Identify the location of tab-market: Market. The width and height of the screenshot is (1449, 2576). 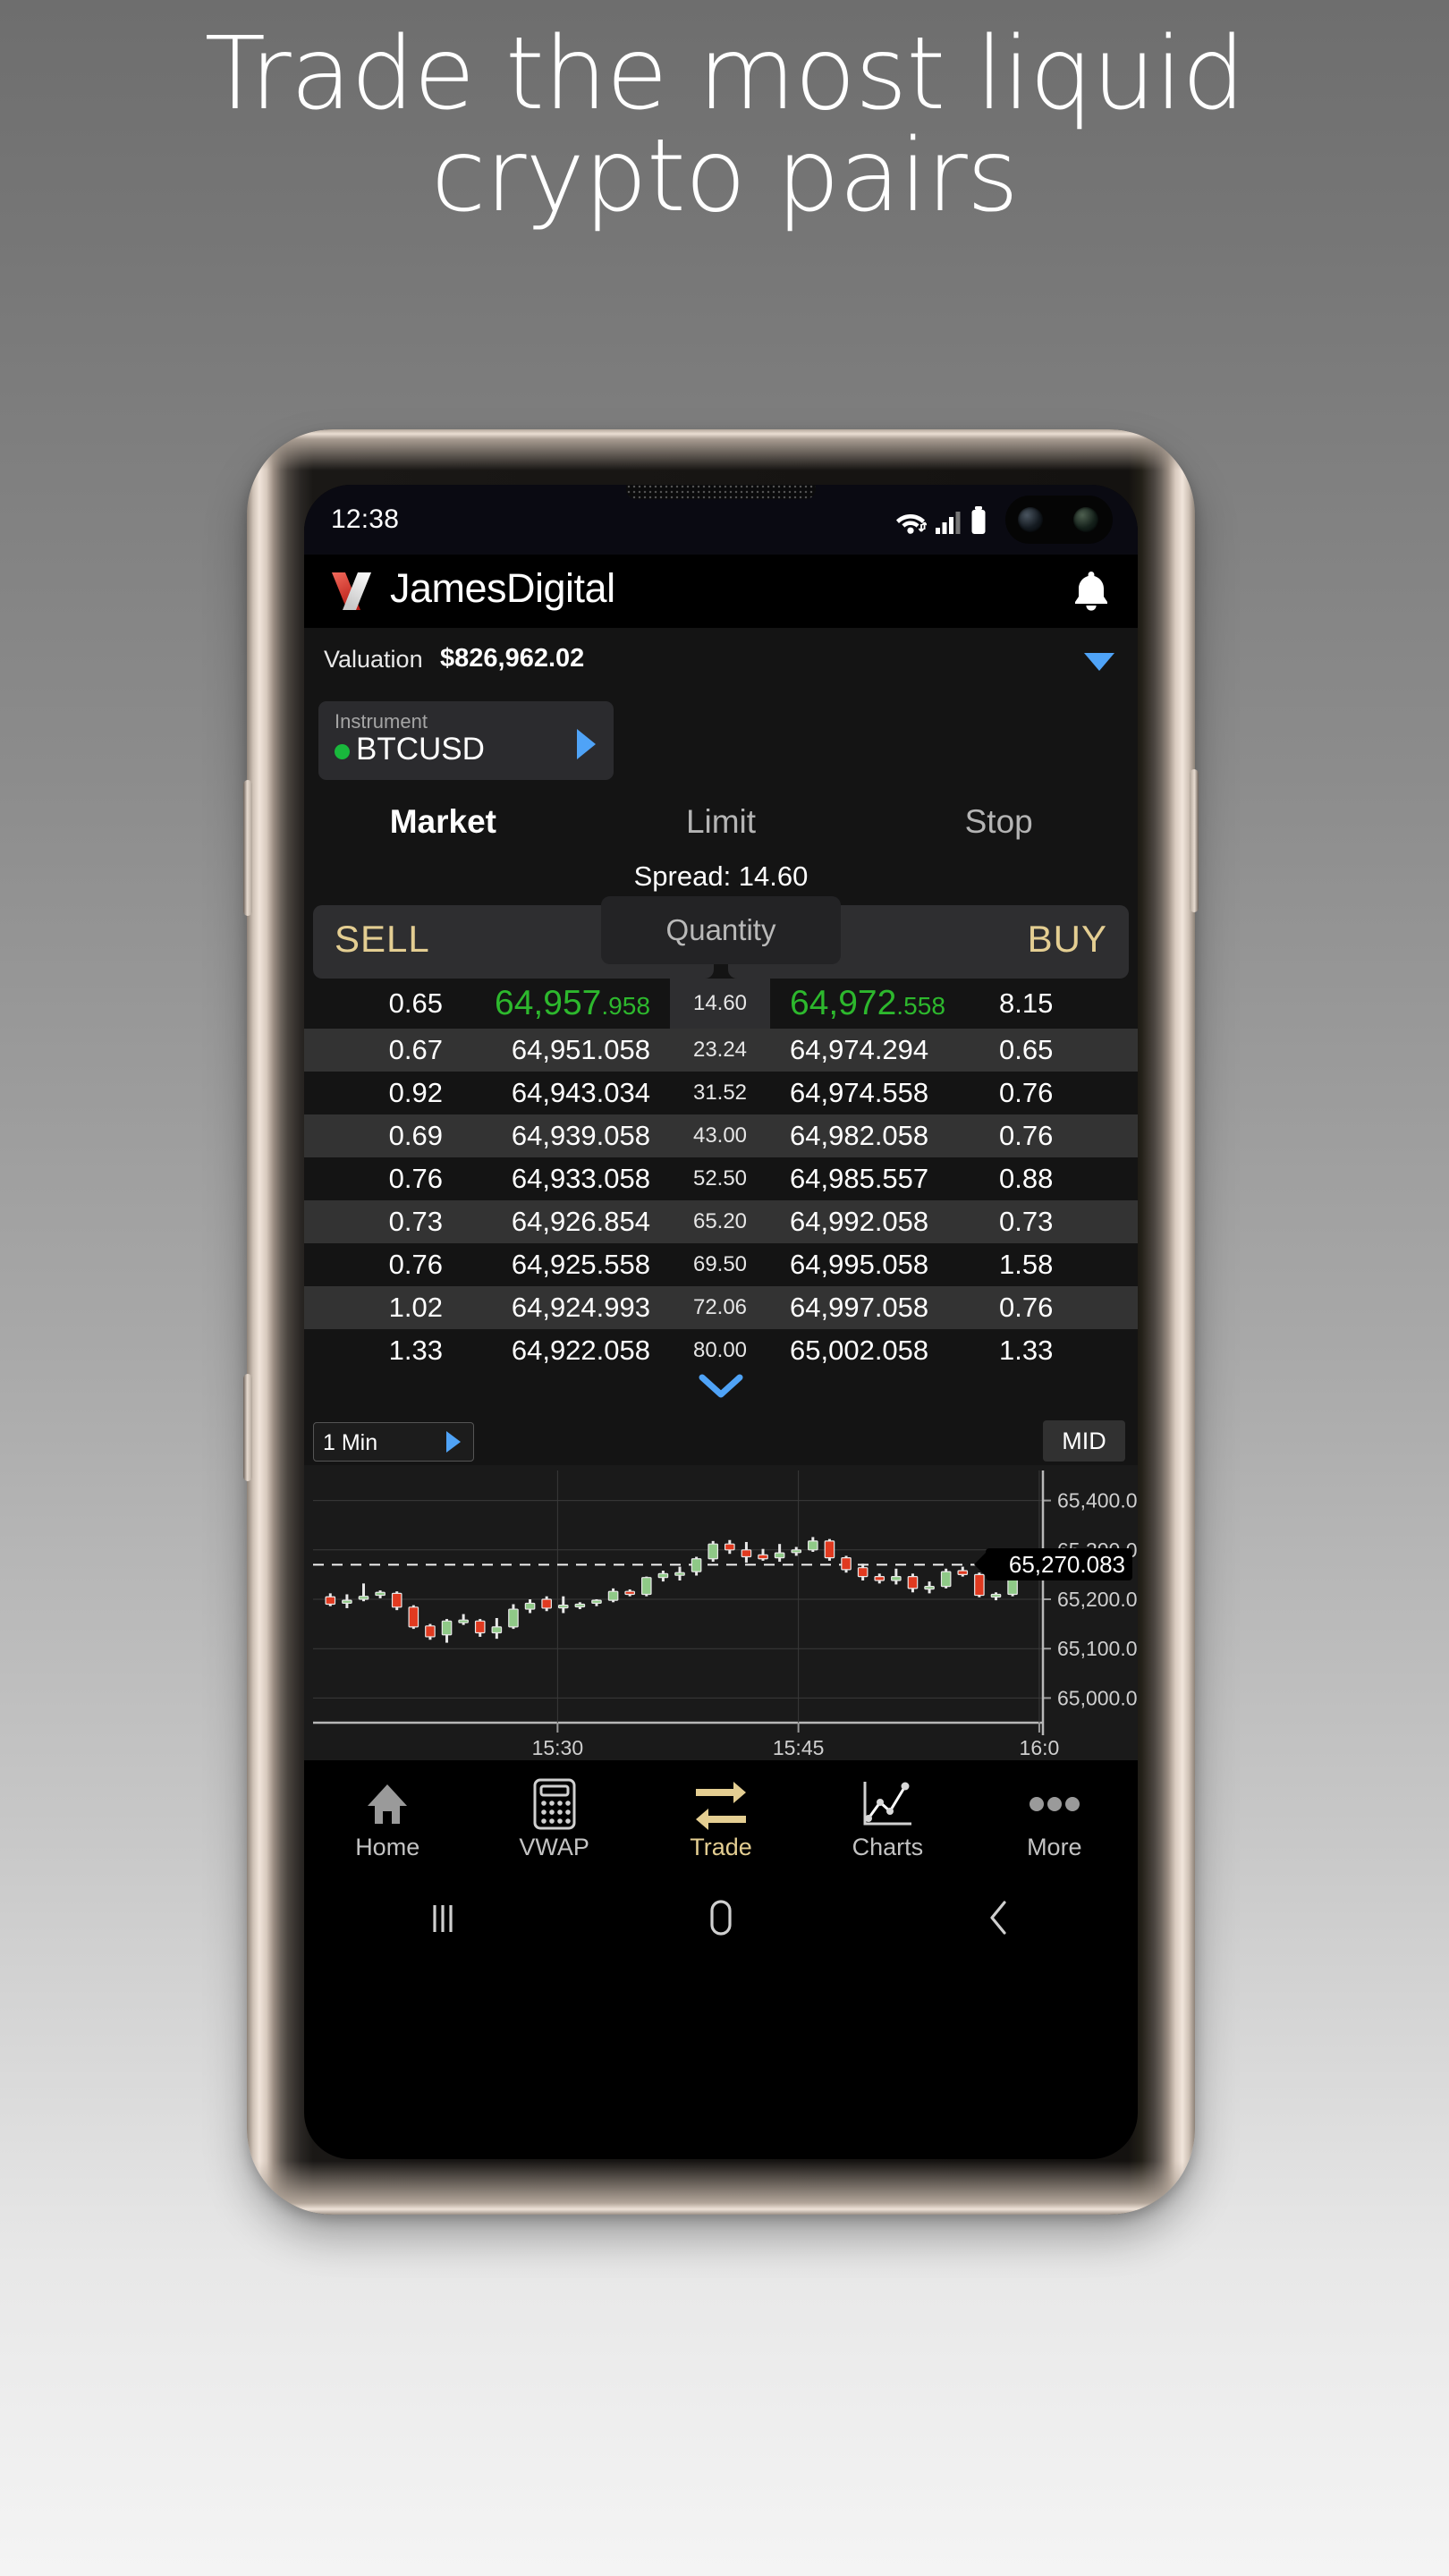
(443, 822).